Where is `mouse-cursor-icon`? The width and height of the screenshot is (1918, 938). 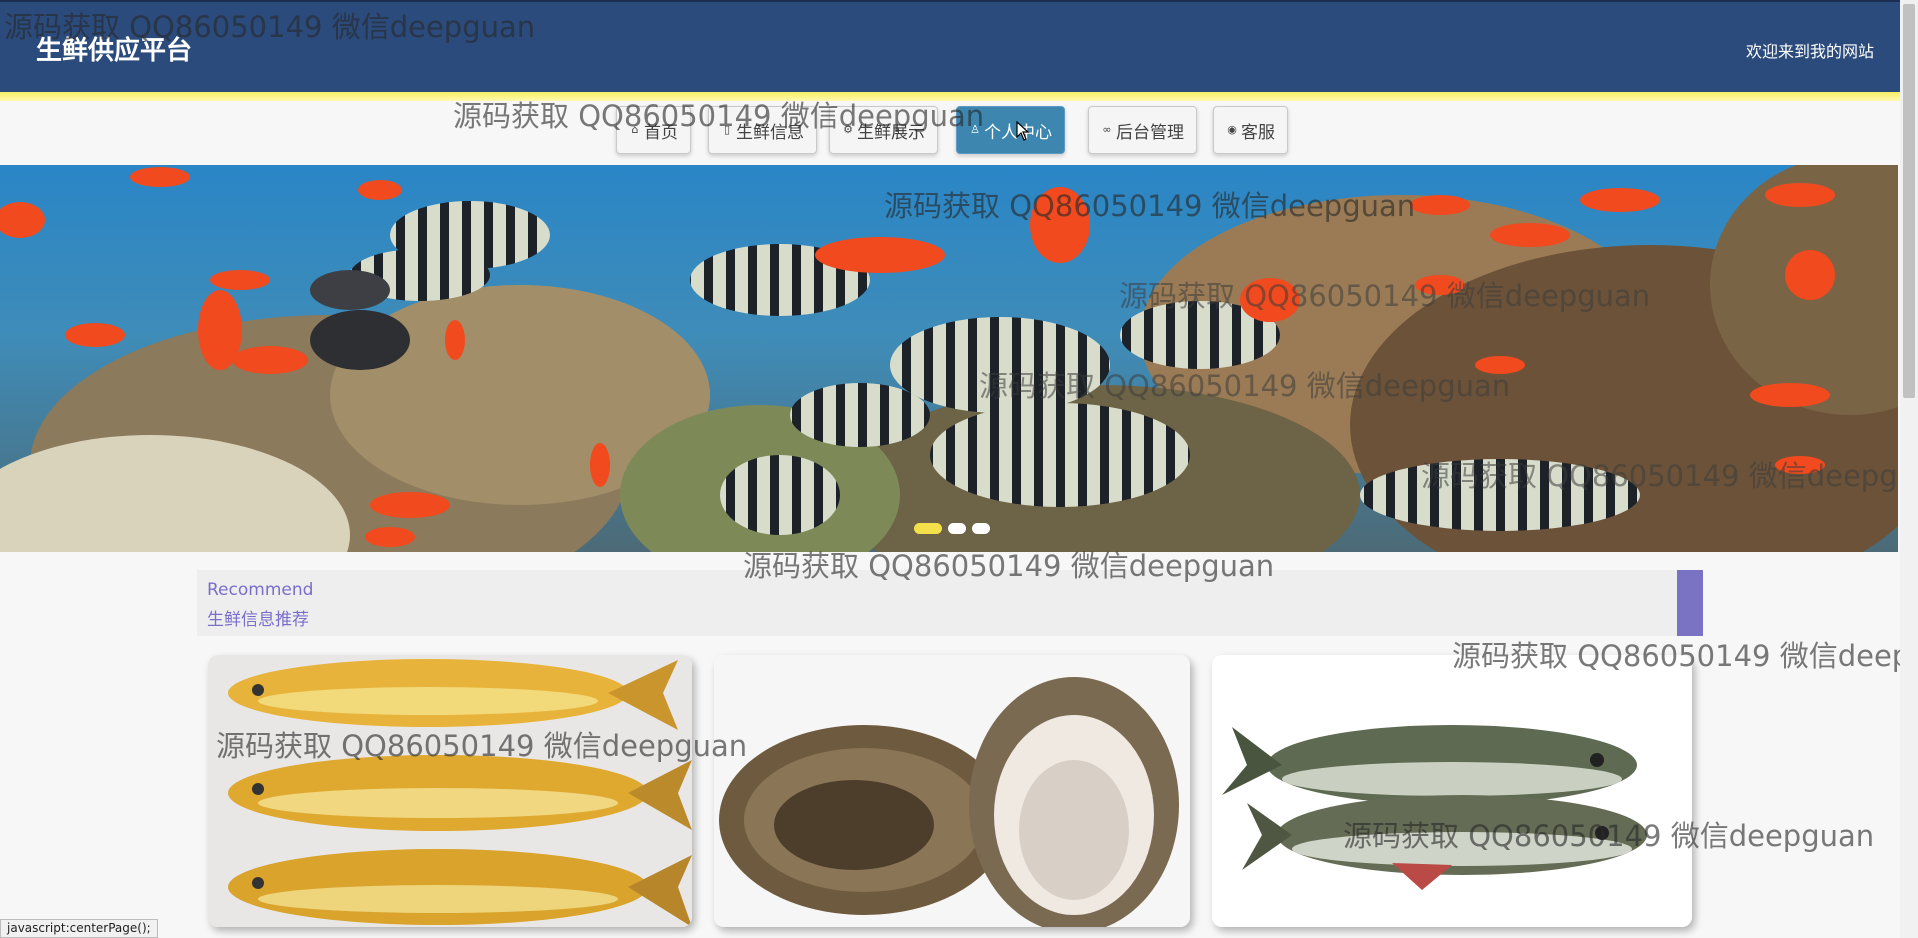
mouse-cursor-icon is located at coordinates (1023, 131).